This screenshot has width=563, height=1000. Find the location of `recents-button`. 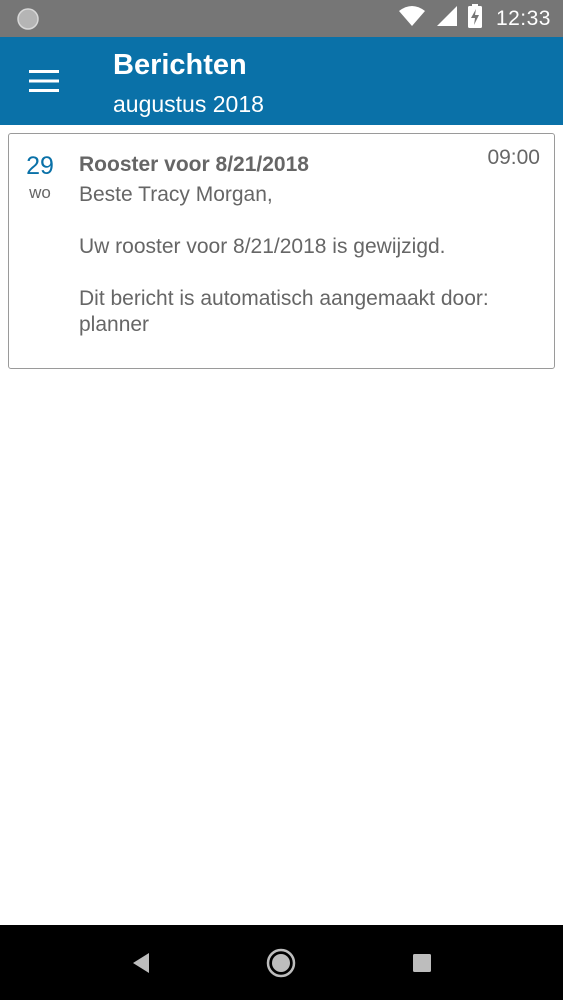

recents-button is located at coordinates (422, 963).